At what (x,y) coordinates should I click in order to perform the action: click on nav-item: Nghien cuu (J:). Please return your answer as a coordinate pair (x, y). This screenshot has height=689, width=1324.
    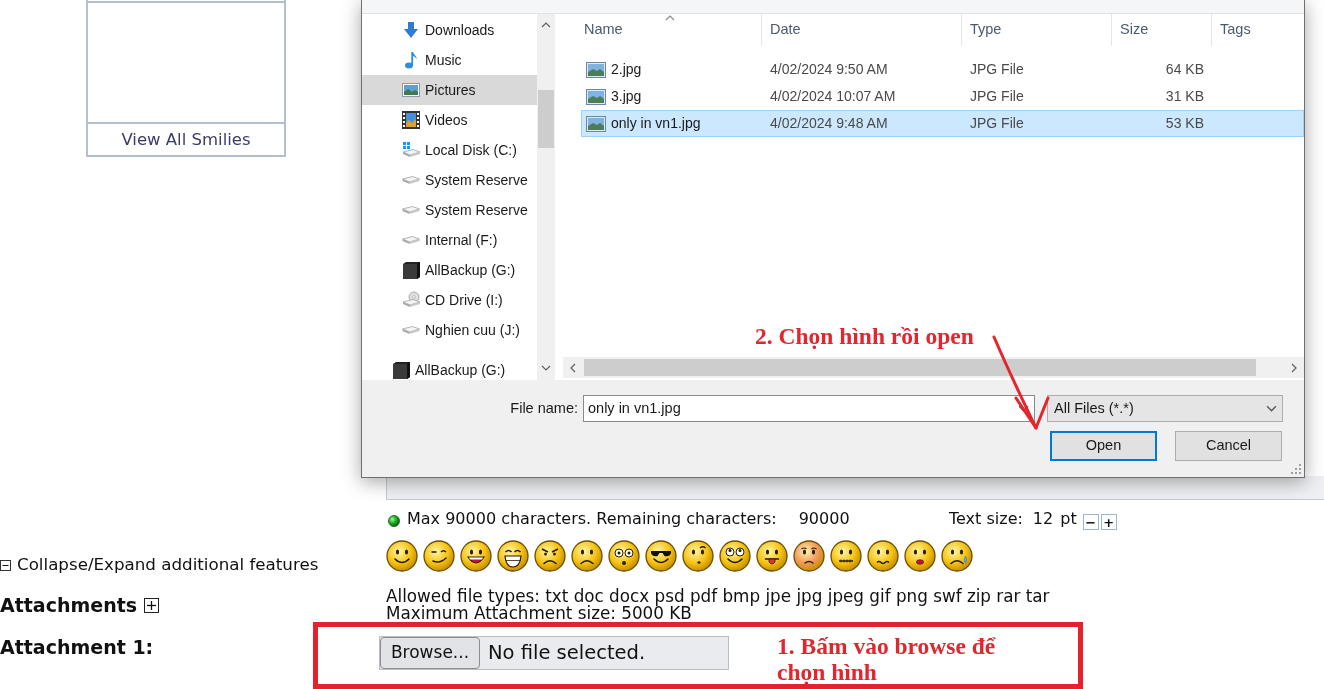
    Looking at the image, I should click on (449, 330).